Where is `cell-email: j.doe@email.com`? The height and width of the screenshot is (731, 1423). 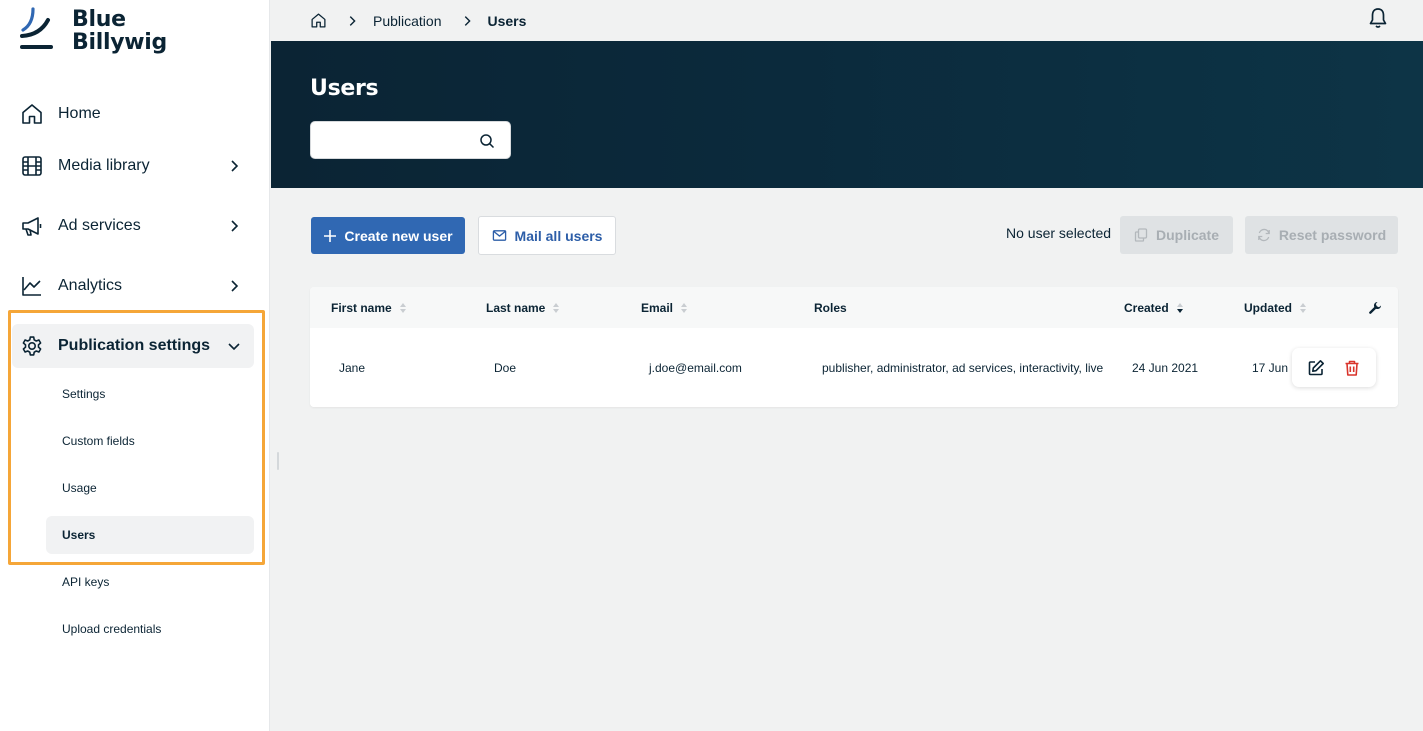 cell-email: j.doe@email.com is located at coordinates (695, 368).